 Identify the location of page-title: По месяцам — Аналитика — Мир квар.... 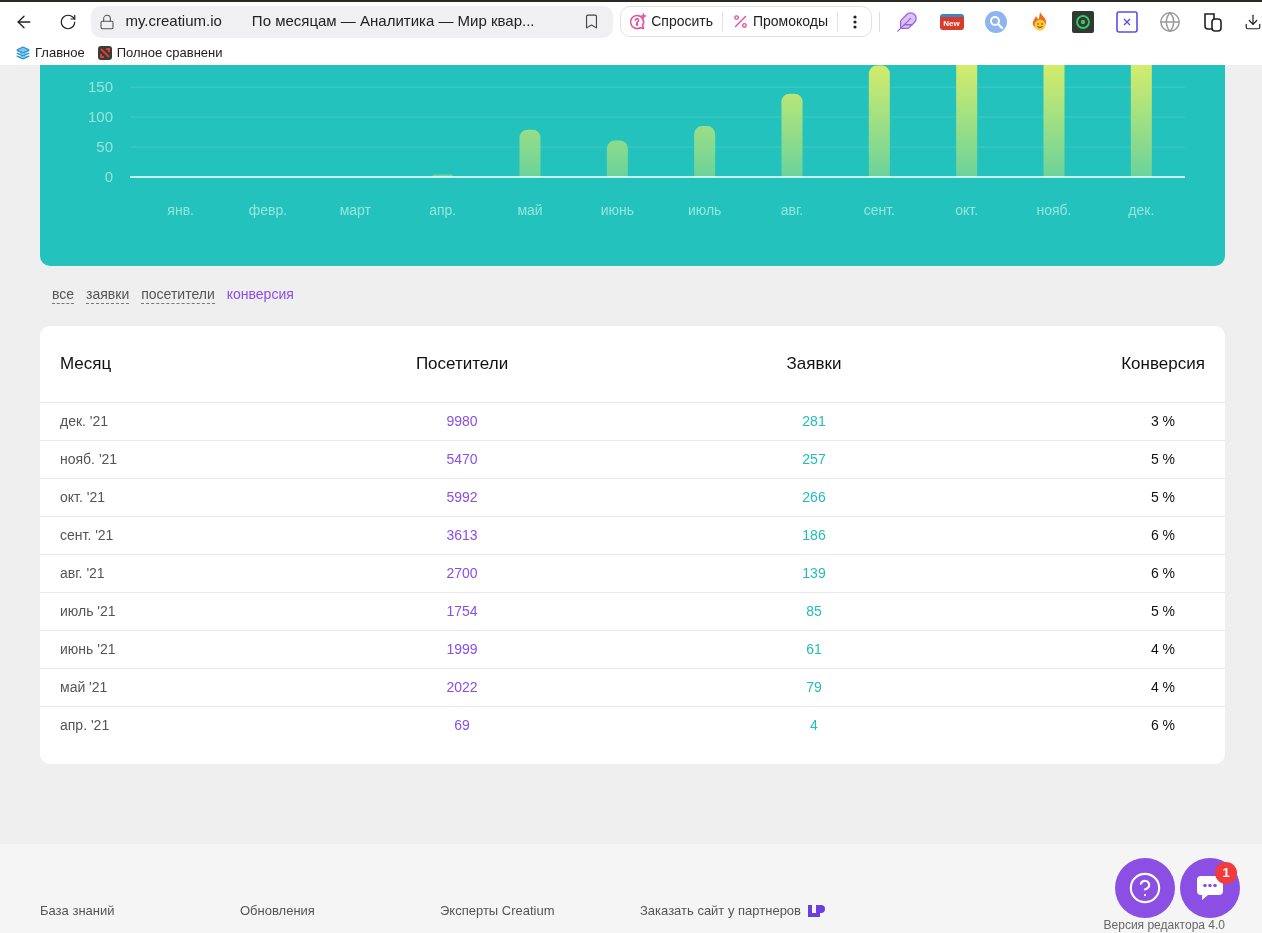
(393, 21).